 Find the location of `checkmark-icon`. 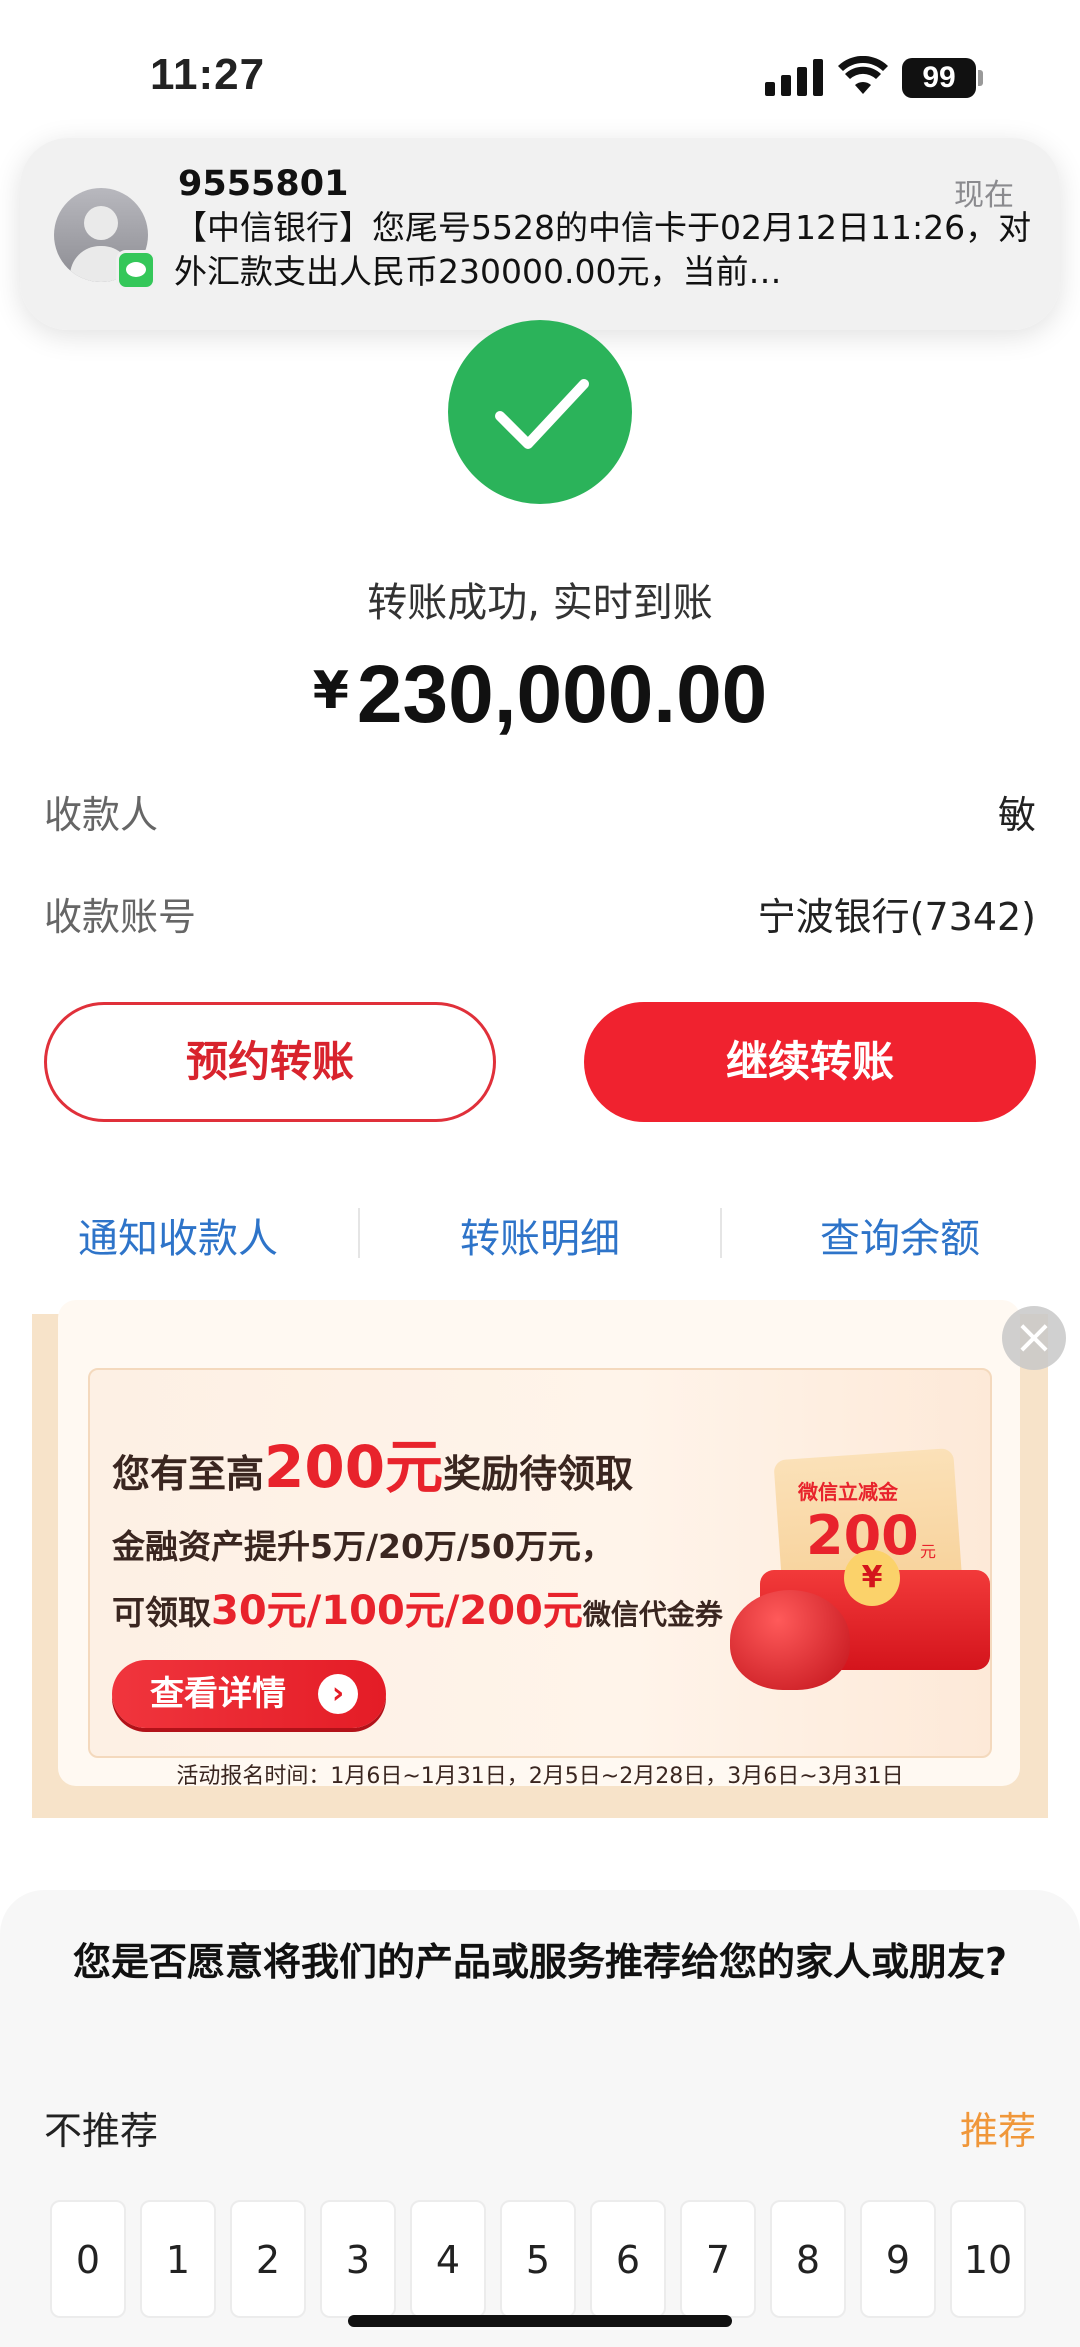

checkmark-icon is located at coordinates (540, 412).